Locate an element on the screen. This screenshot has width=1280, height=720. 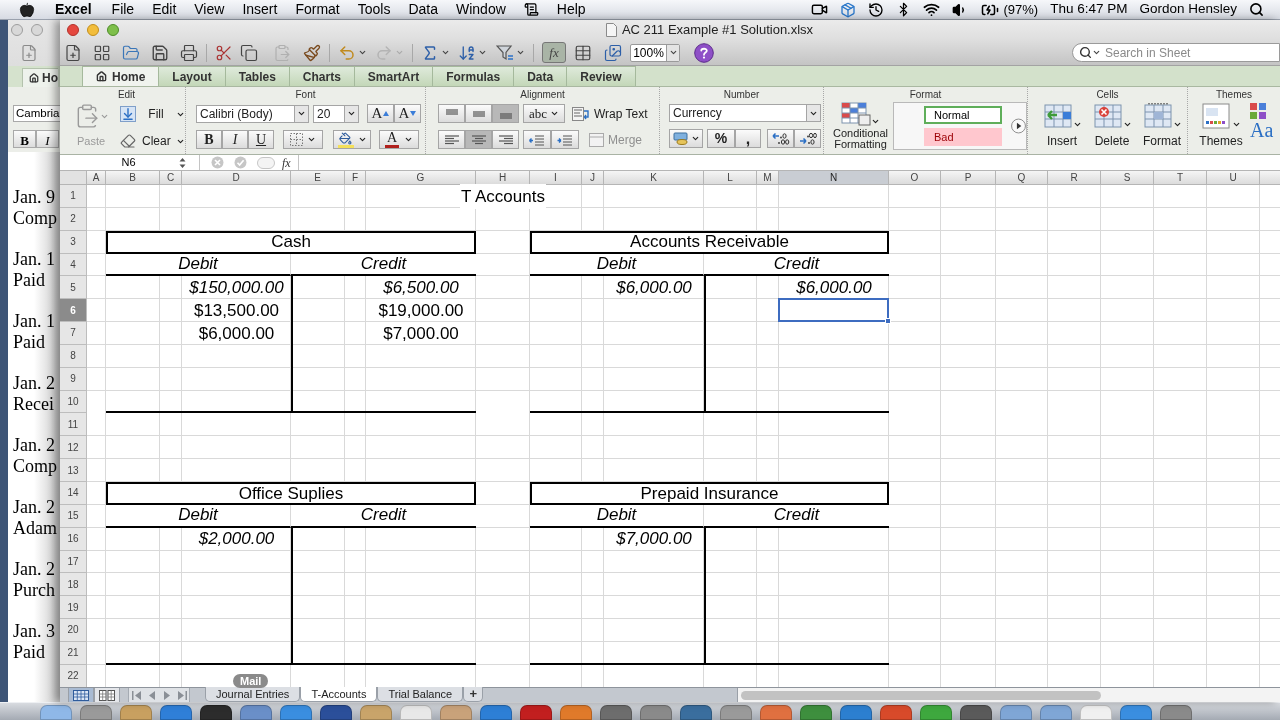
paintbrush-icon is located at coordinates (312, 52).